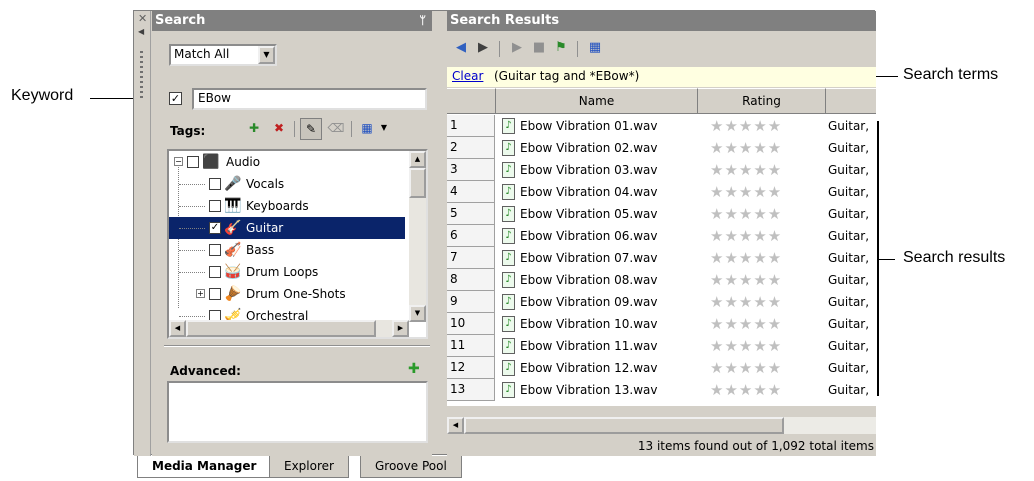  Describe the element at coordinates (471, 368) in the screenshot. I see `row-number: 12` at that location.